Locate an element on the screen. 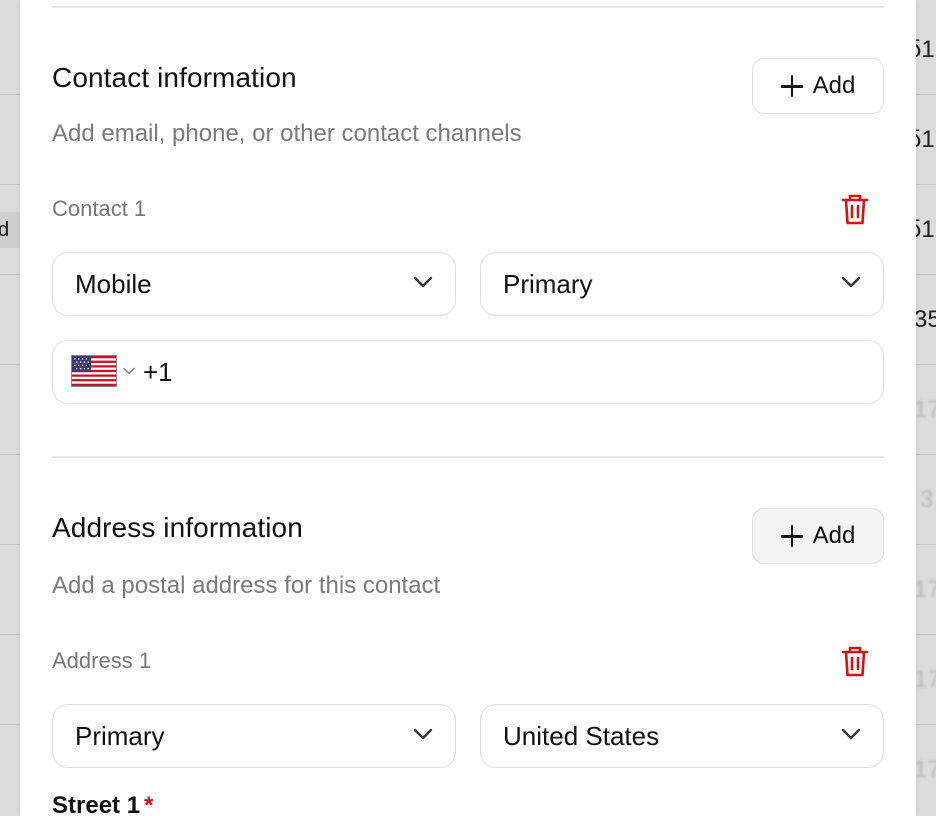 The image size is (936, 816). address-section-subtitle: Add a postal address for this contact is located at coordinates (246, 585).